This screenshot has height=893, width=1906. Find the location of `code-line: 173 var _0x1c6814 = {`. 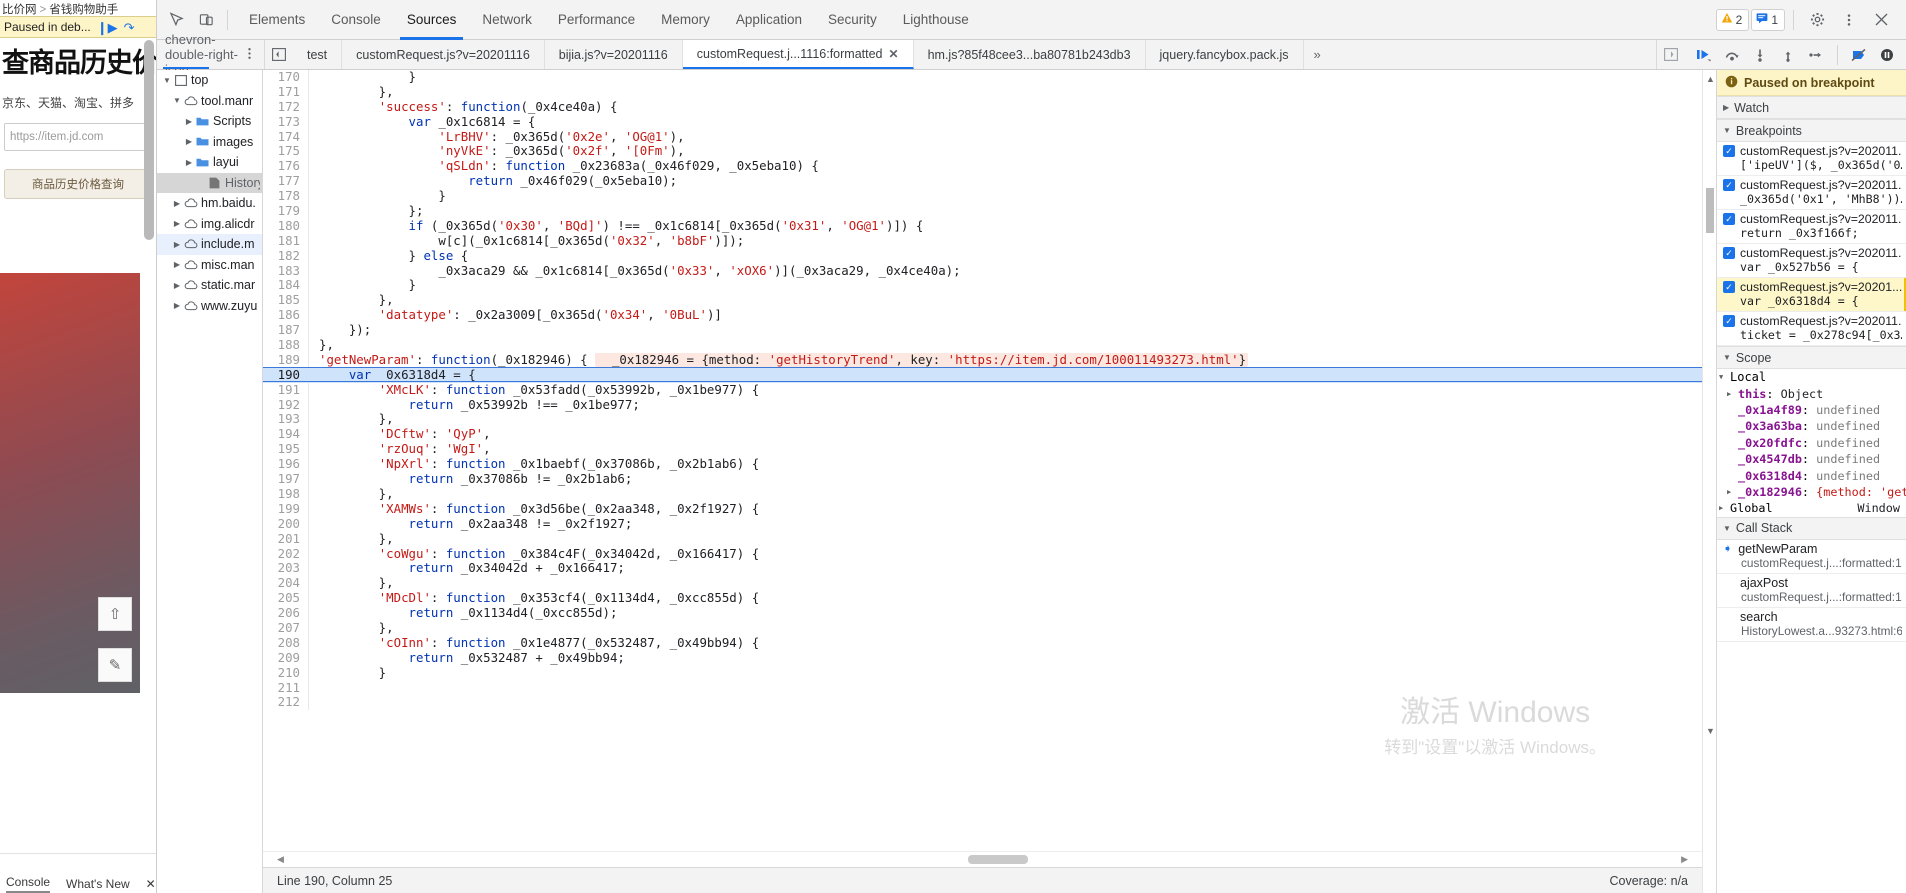

code-line: 173 var _0x1c6814 = { is located at coordinates (982, 122).